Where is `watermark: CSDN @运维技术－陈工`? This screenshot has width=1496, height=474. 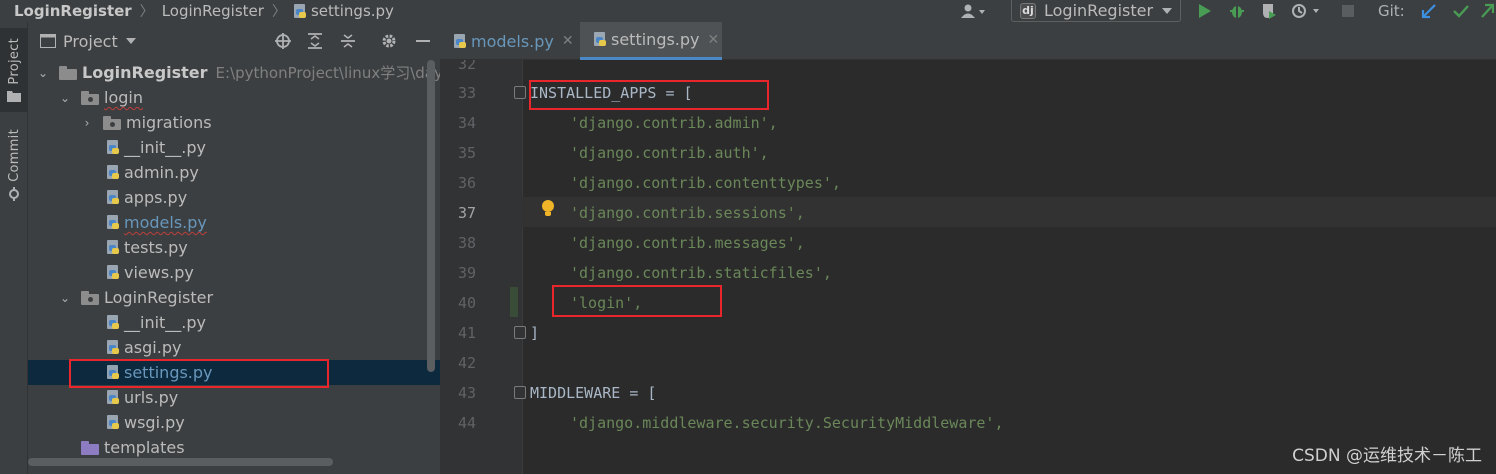
watermark: CSDN @运维技术－陈工 is located at coordinates (1387, 456).